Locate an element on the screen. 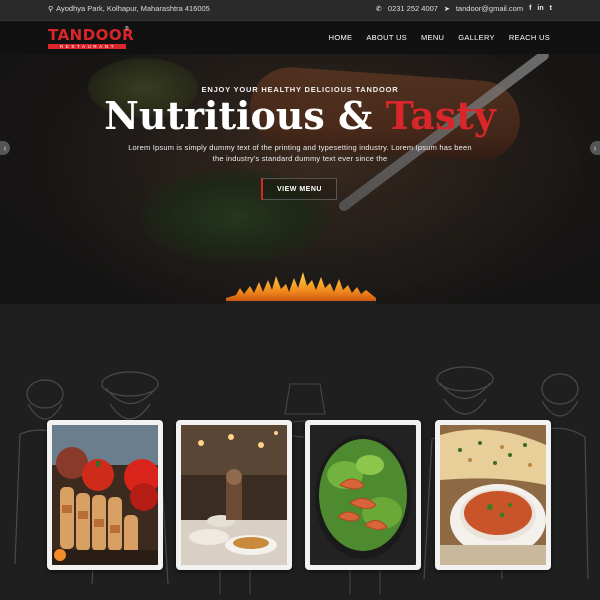 The image size is (600, 600). phone-icon: ✆ is located at coordinates (379, 9).